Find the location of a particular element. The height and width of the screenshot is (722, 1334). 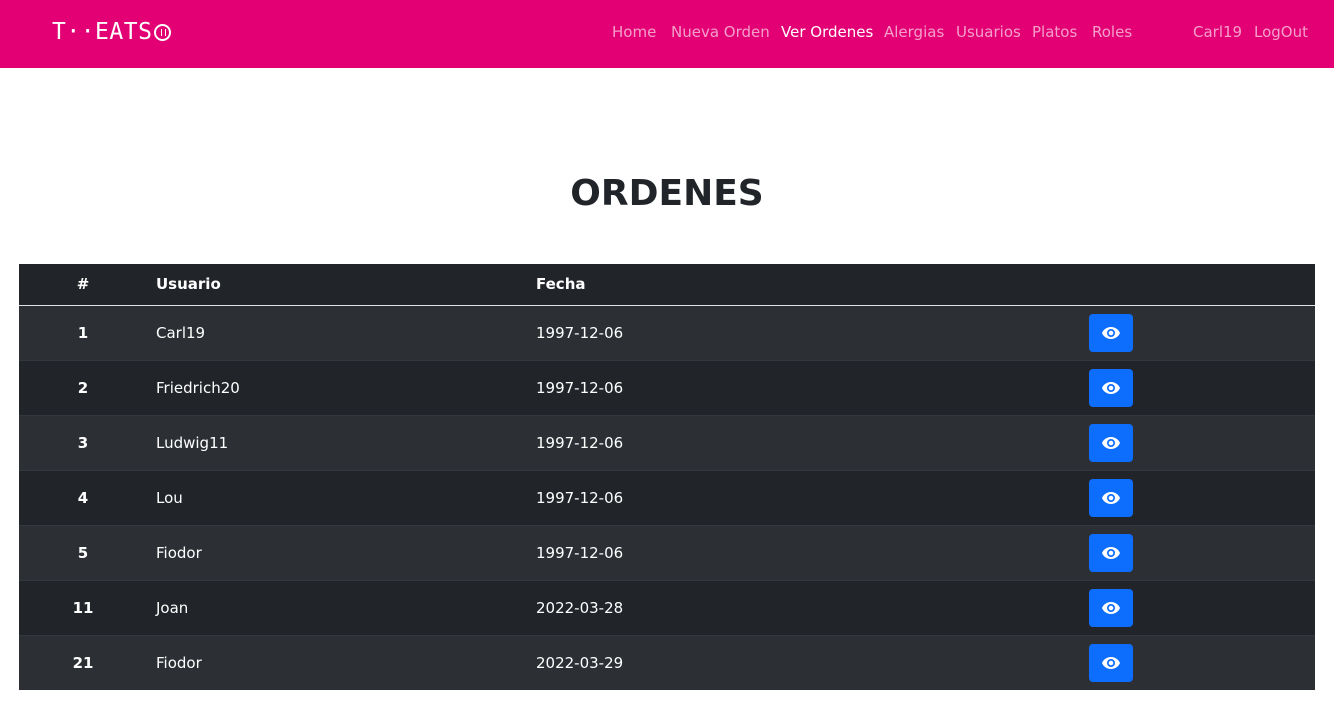

nav-link-platos: Platos is located at coordinates (1054, 32).